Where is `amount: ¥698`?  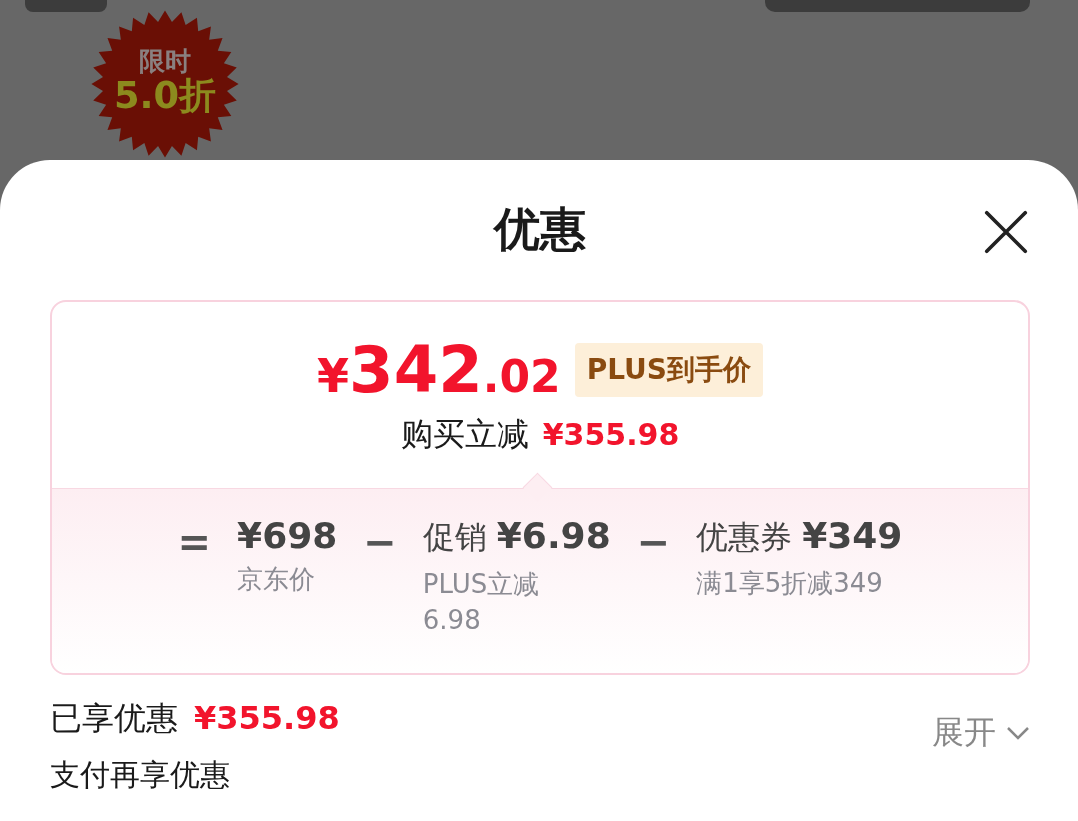 amount: ¥698 is located at coordinates (287, 535).